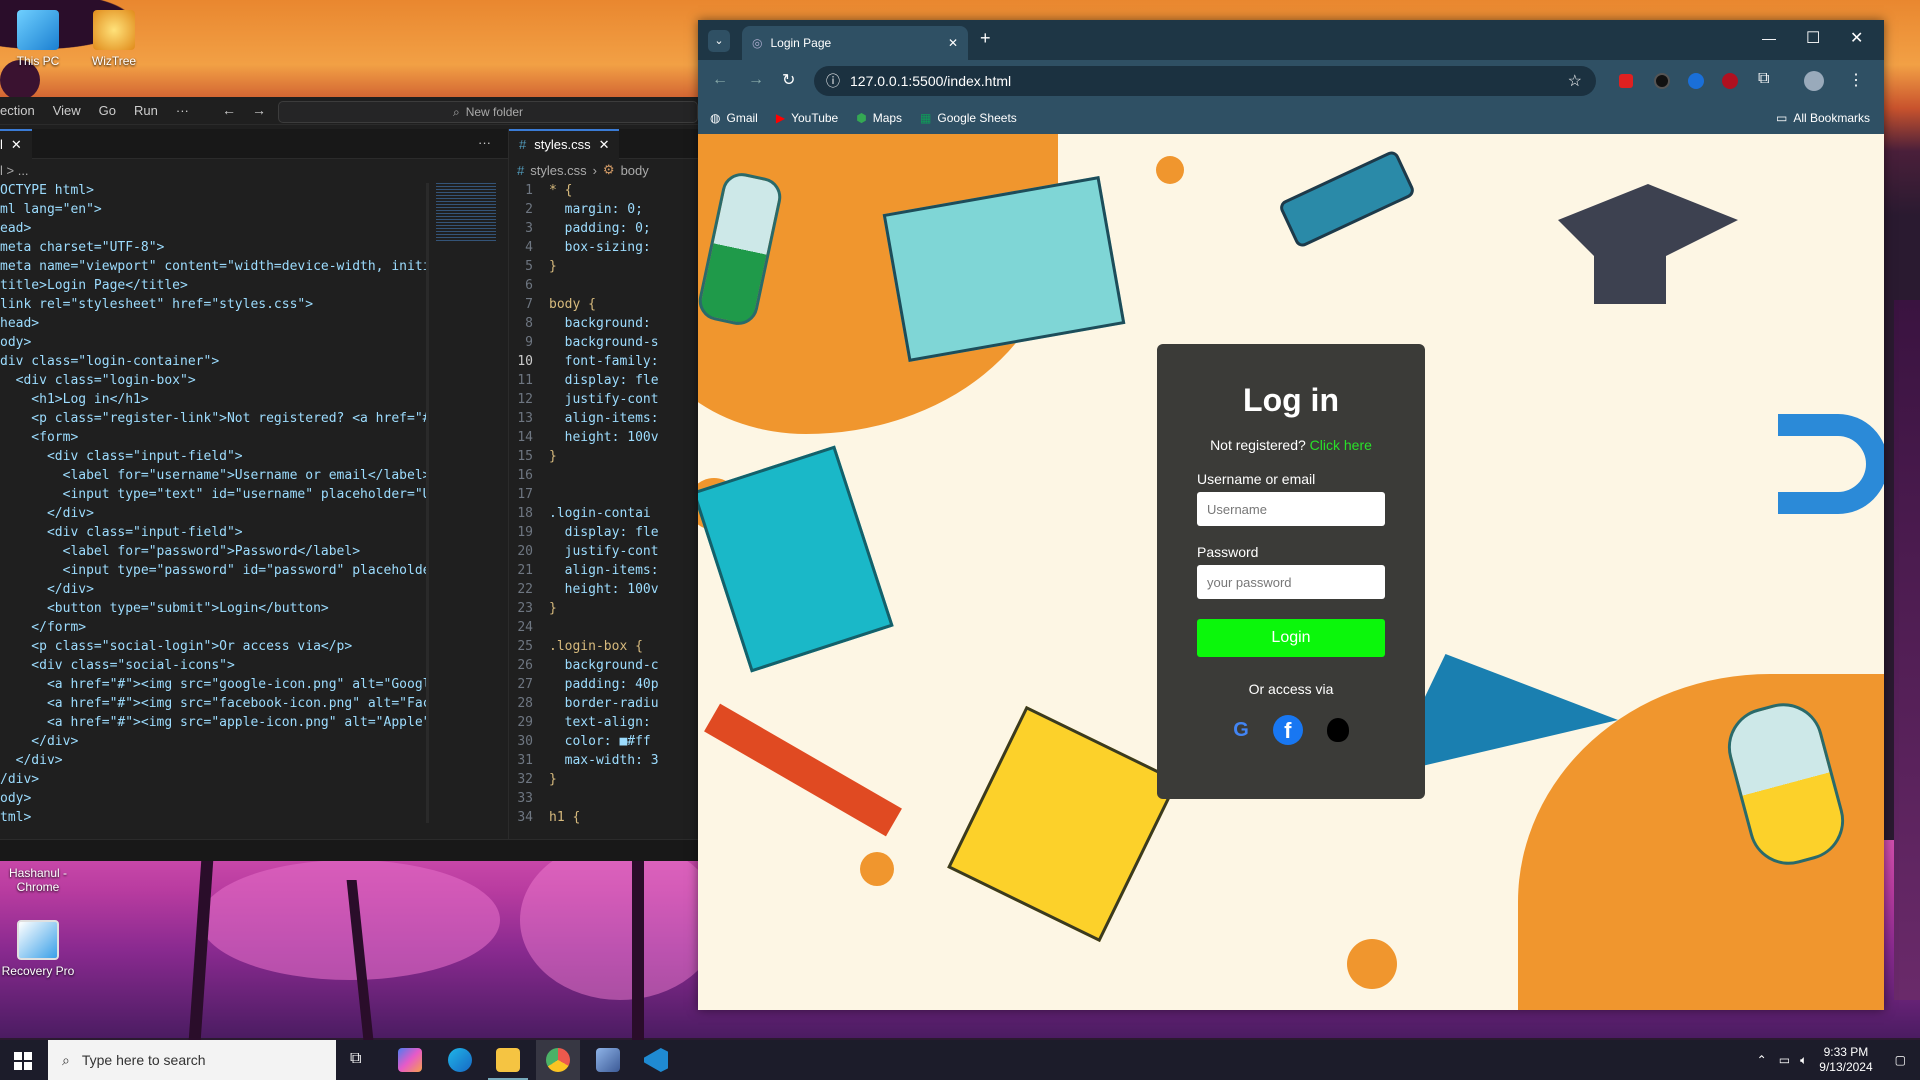 The width and height of the screenshot is (1920, 1080). What do you see at coordinates (635, 170) in the screenshot?
I see `breadcrumb-symbol: body` at bounding box center [635, 170].